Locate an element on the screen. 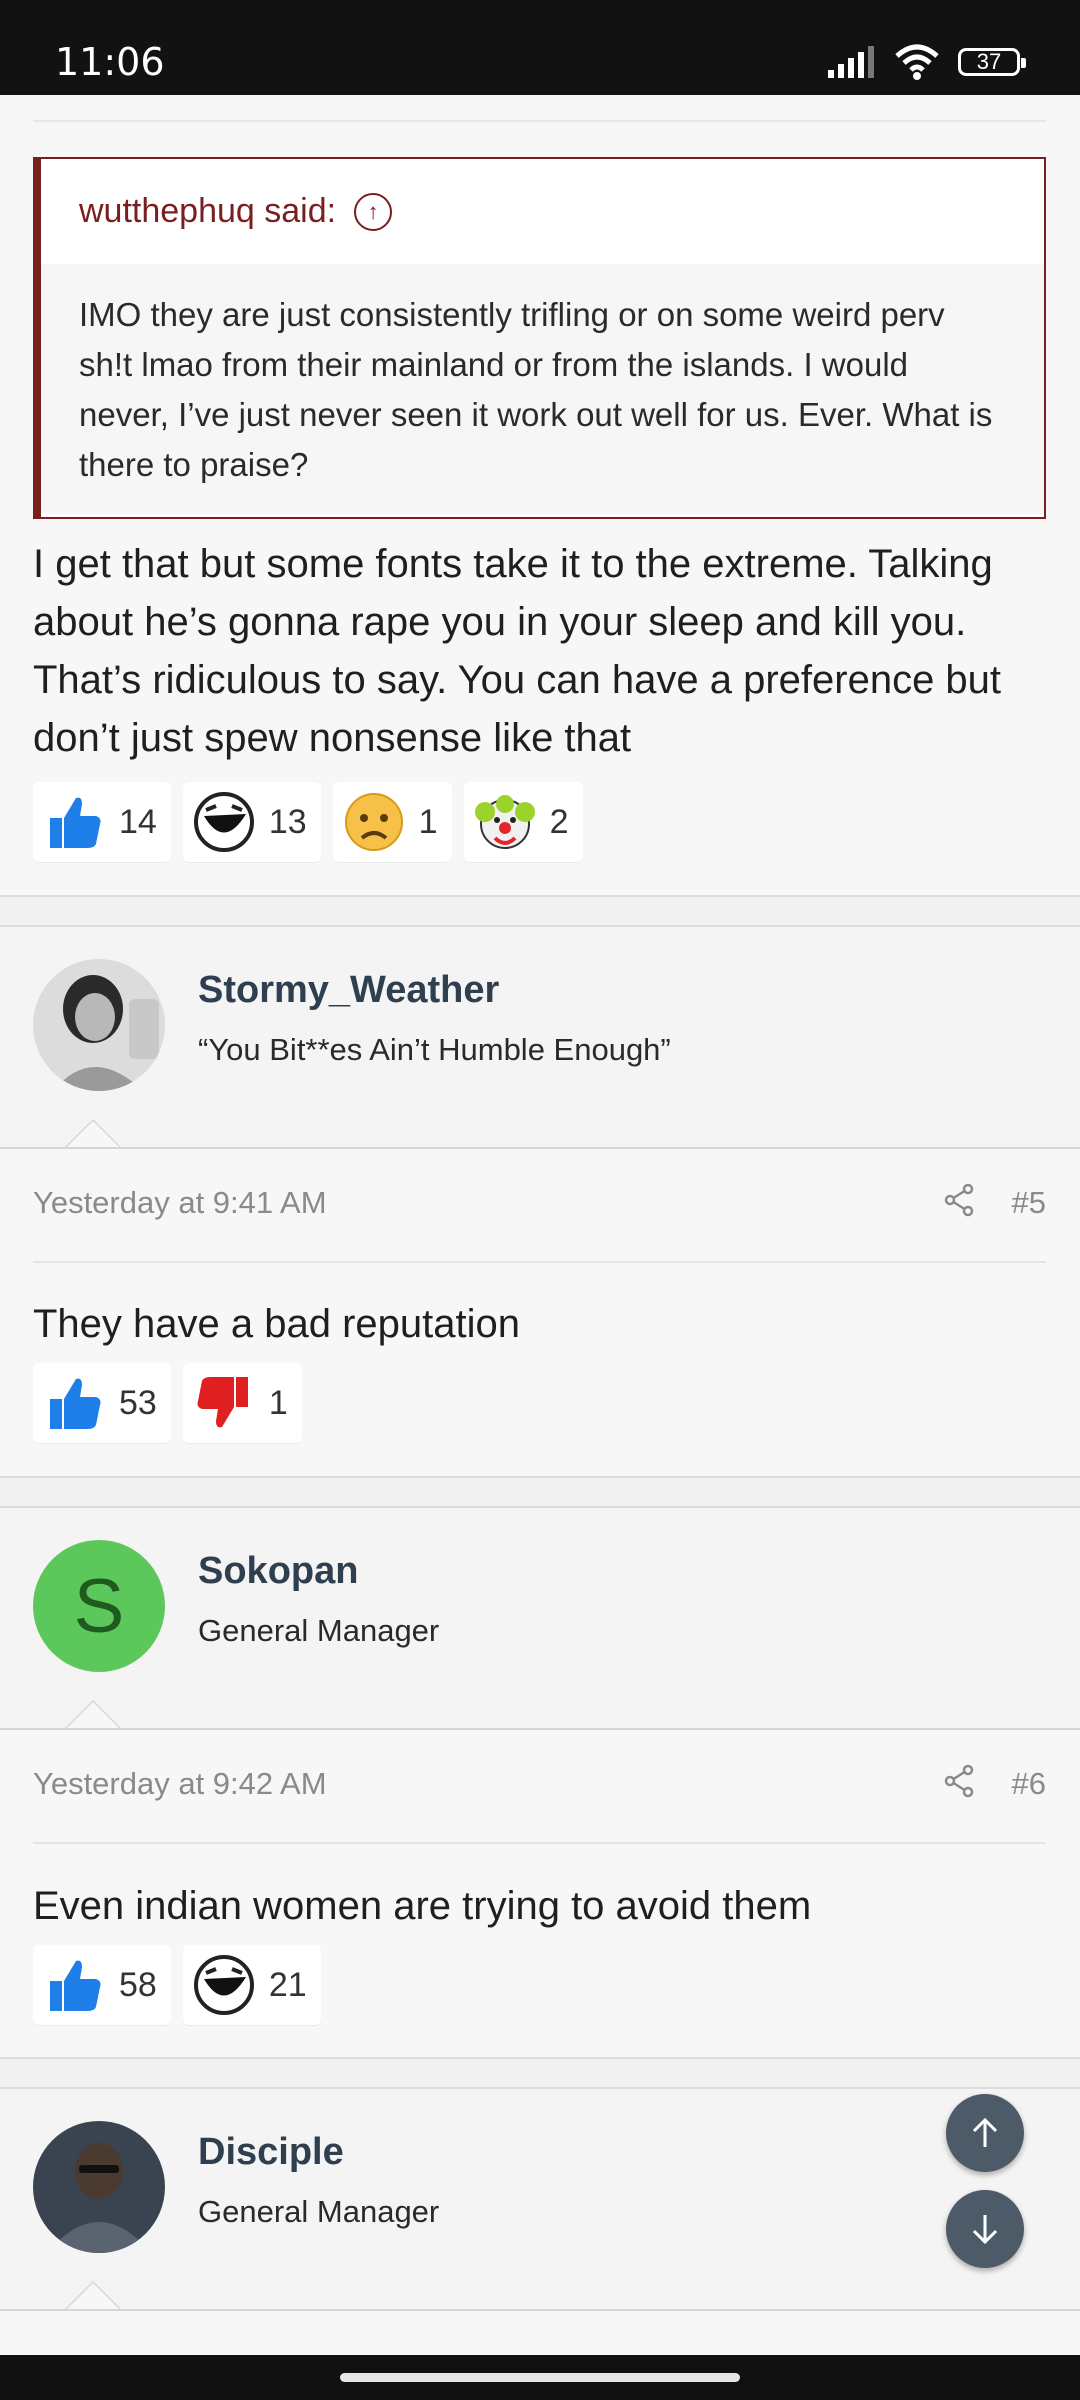  reaction-like: 58 is located at coordinates (102, 1985).